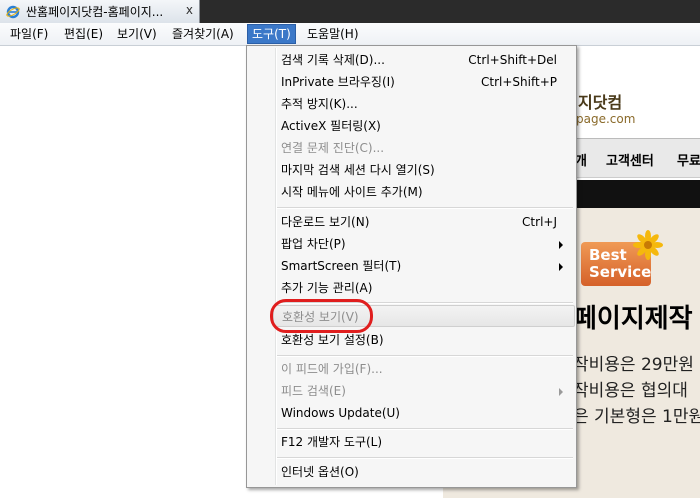 The image size is (700, 498). What do you see at coordinates (633, 319) in the screenshot?
I see `site-headline: 페이지제작` at bounding box center [633, 319].